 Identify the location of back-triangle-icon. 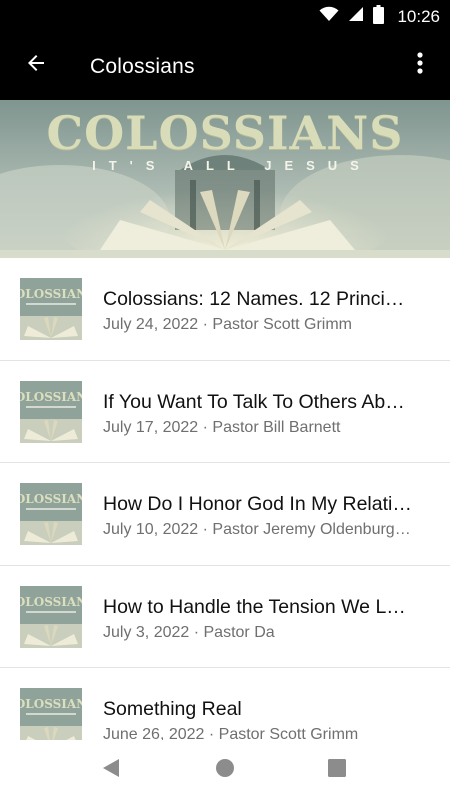
(111, 770).